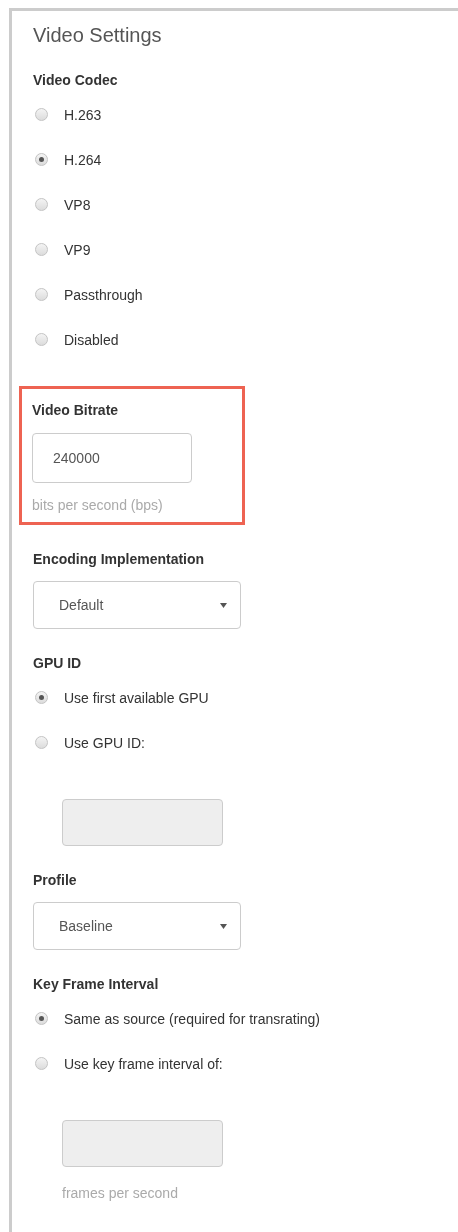 The image size is (458, 1232). I want to click on radio-label: Use first available GPU, so click(136, 697).